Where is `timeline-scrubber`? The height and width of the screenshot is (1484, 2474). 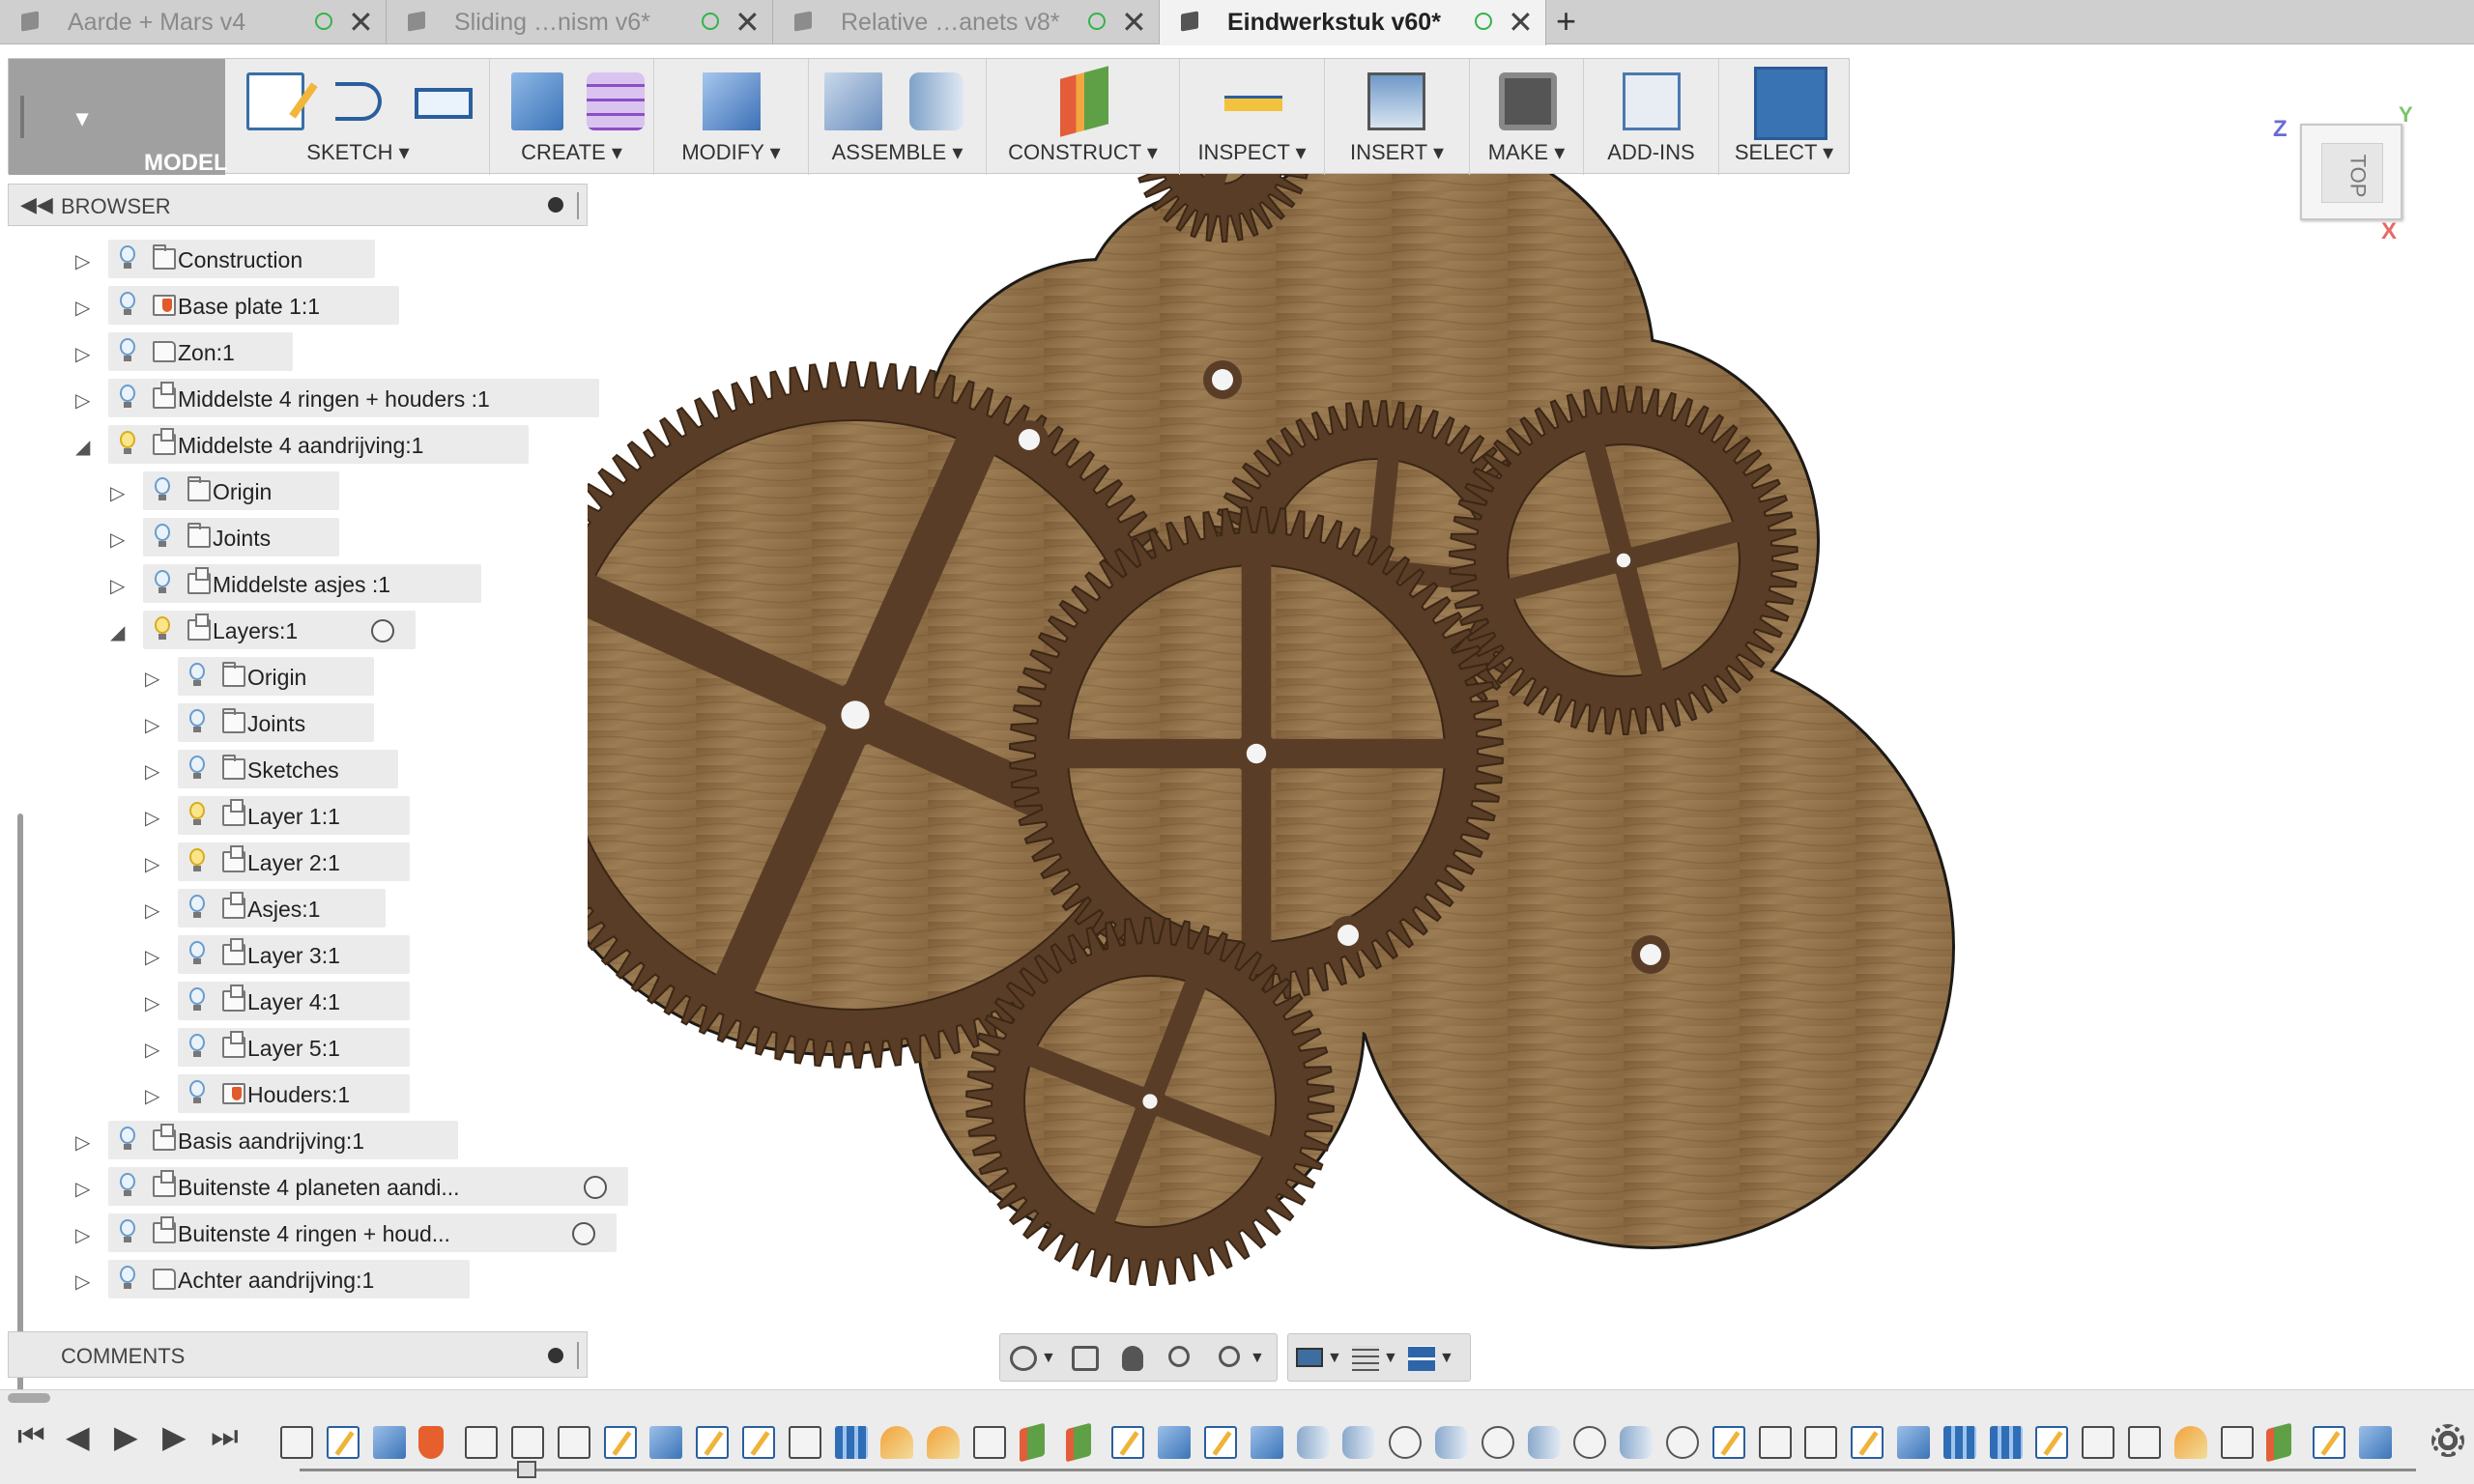
timeline-scrubber is located at coordinates (1358, 1470).